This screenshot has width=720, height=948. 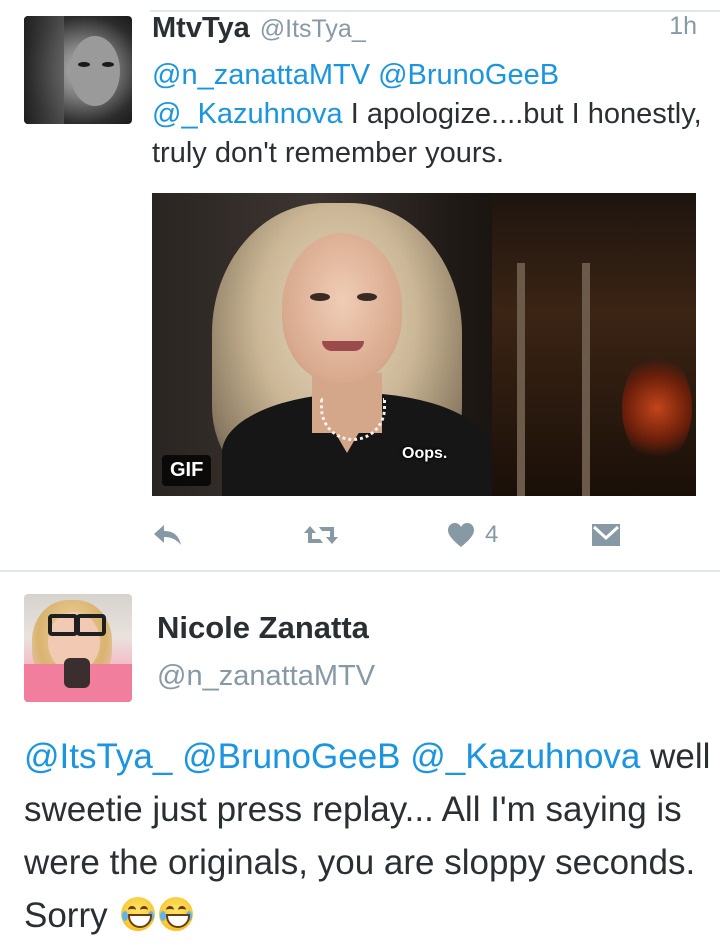 I want to click on reply-icon, so click(x=167, y=535).